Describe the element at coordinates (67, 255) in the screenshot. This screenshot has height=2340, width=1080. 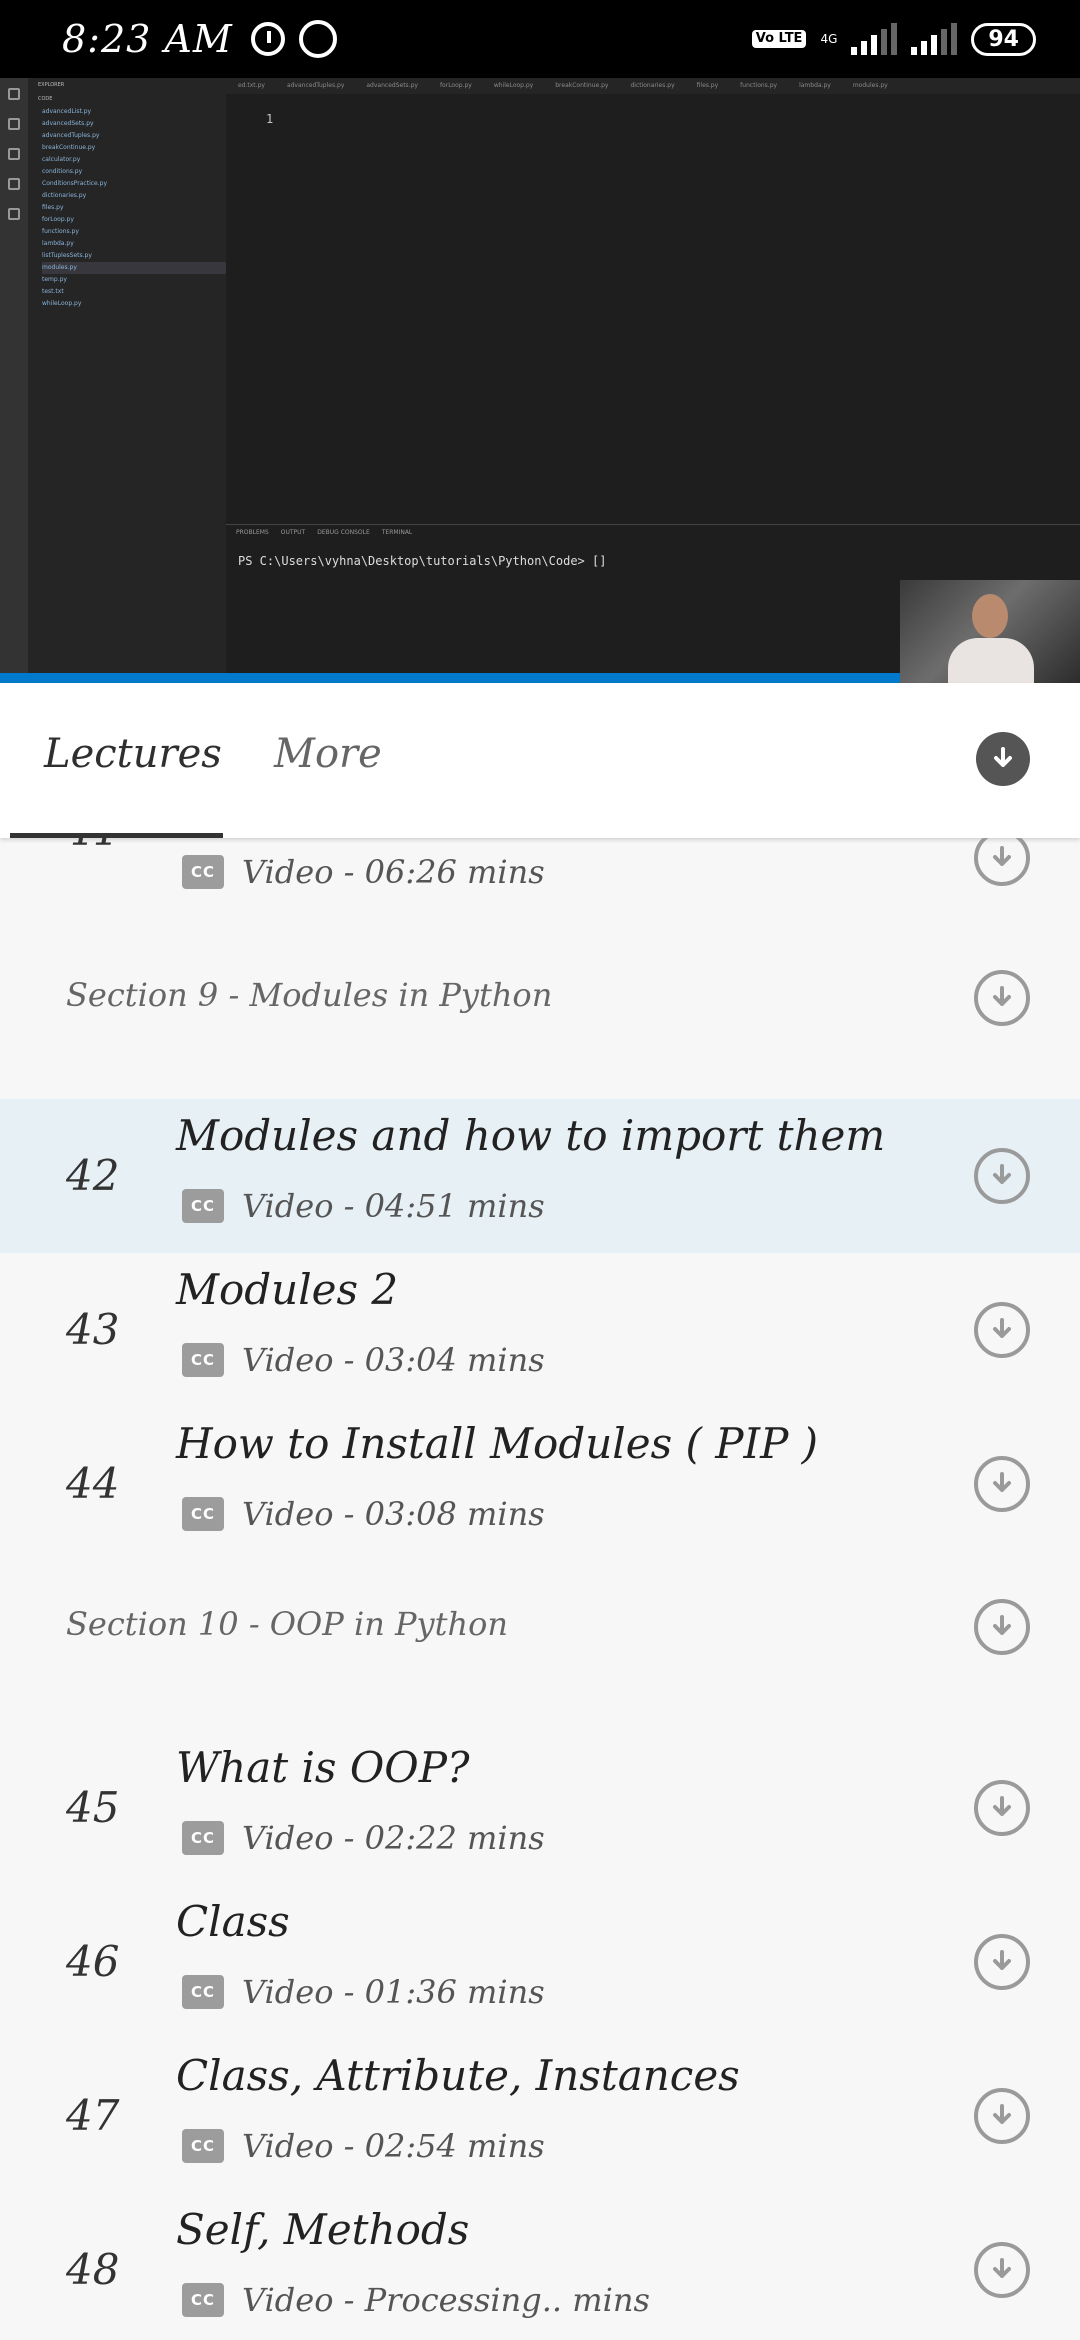
I see `explorer-file: listTuplesSets.py` at that location.